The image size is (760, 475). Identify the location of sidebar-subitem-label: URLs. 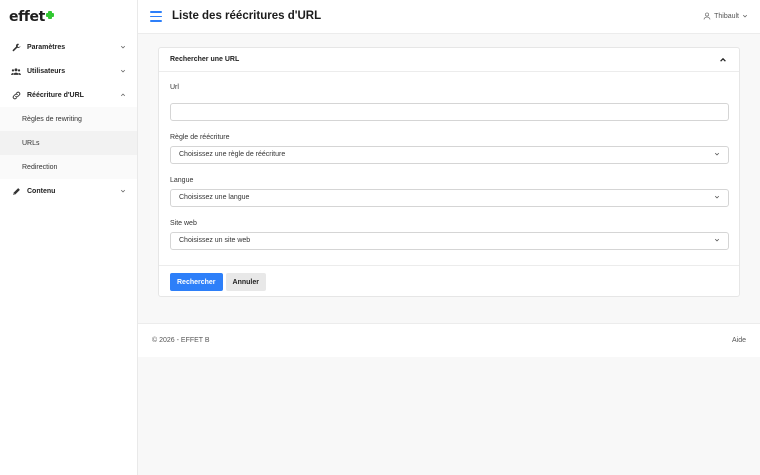
(31, 143).